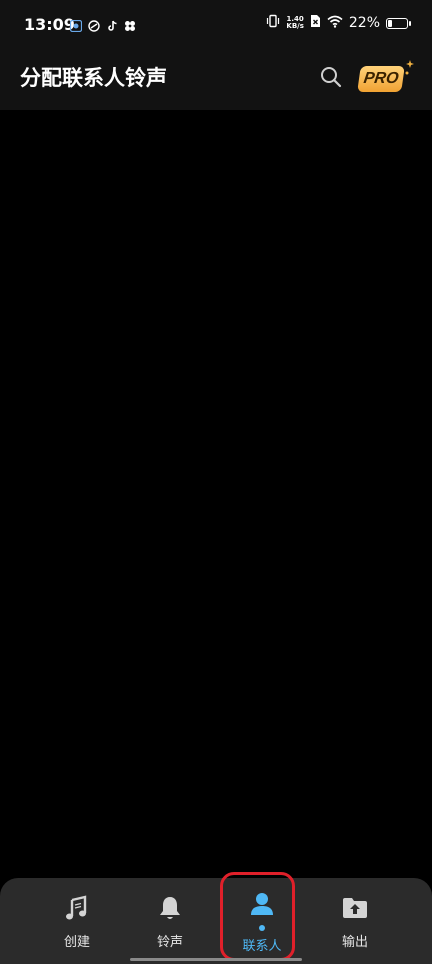 This screenshot has height=964, width=432. What do you see at coordinates (409, 67) in the screenshot?
I see `sparkle-icon` at bounding box center [409, 67].